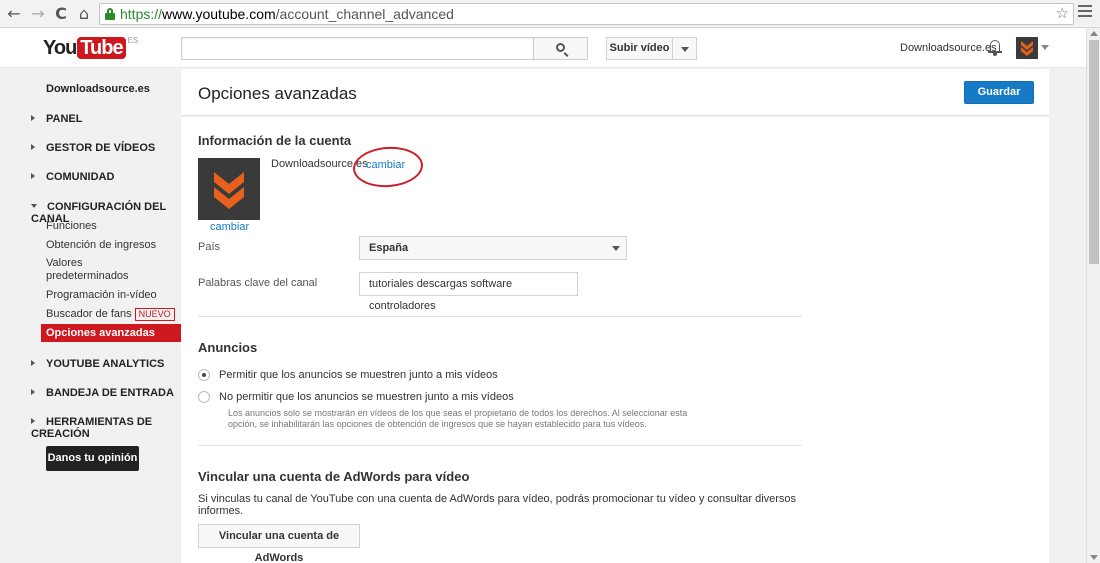 This screenshot has width=1100, height=563. What do you see at coordinates (110, 314) in the screenshot?
I see `sidebar-subitem-fan-finder: Buscador de fans NUEVO` at bounding box center [110, 314].